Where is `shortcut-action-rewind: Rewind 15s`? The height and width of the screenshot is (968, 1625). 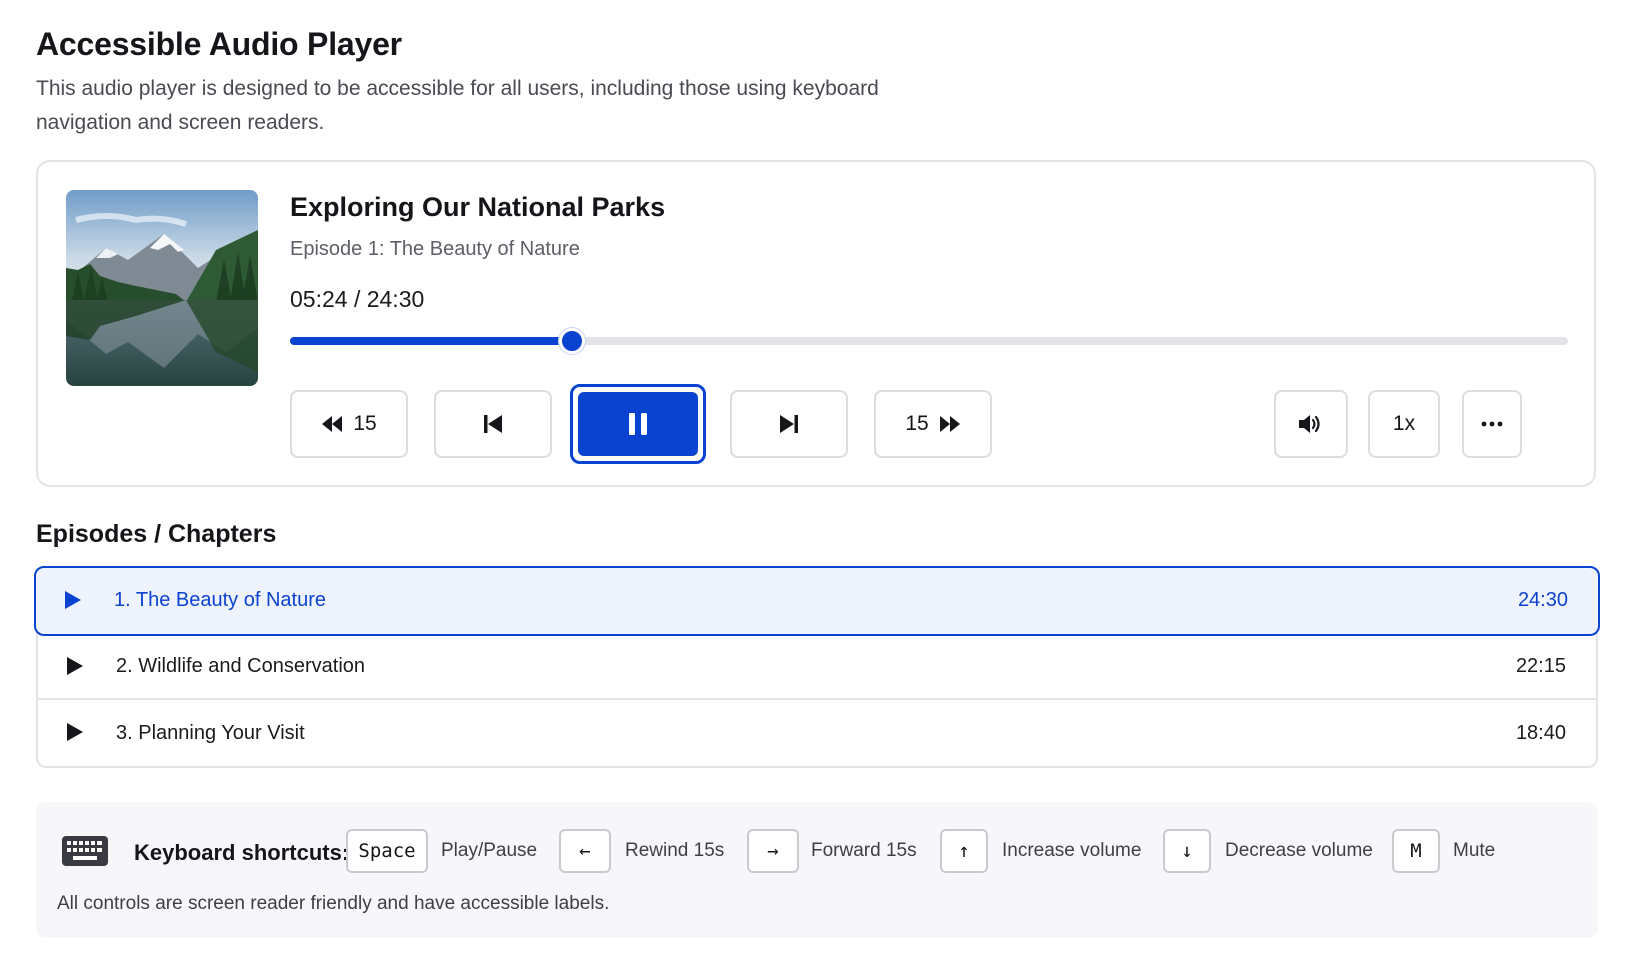 shortcut-action-rewind: Rewind 15s is located at coordinates (675, 850).